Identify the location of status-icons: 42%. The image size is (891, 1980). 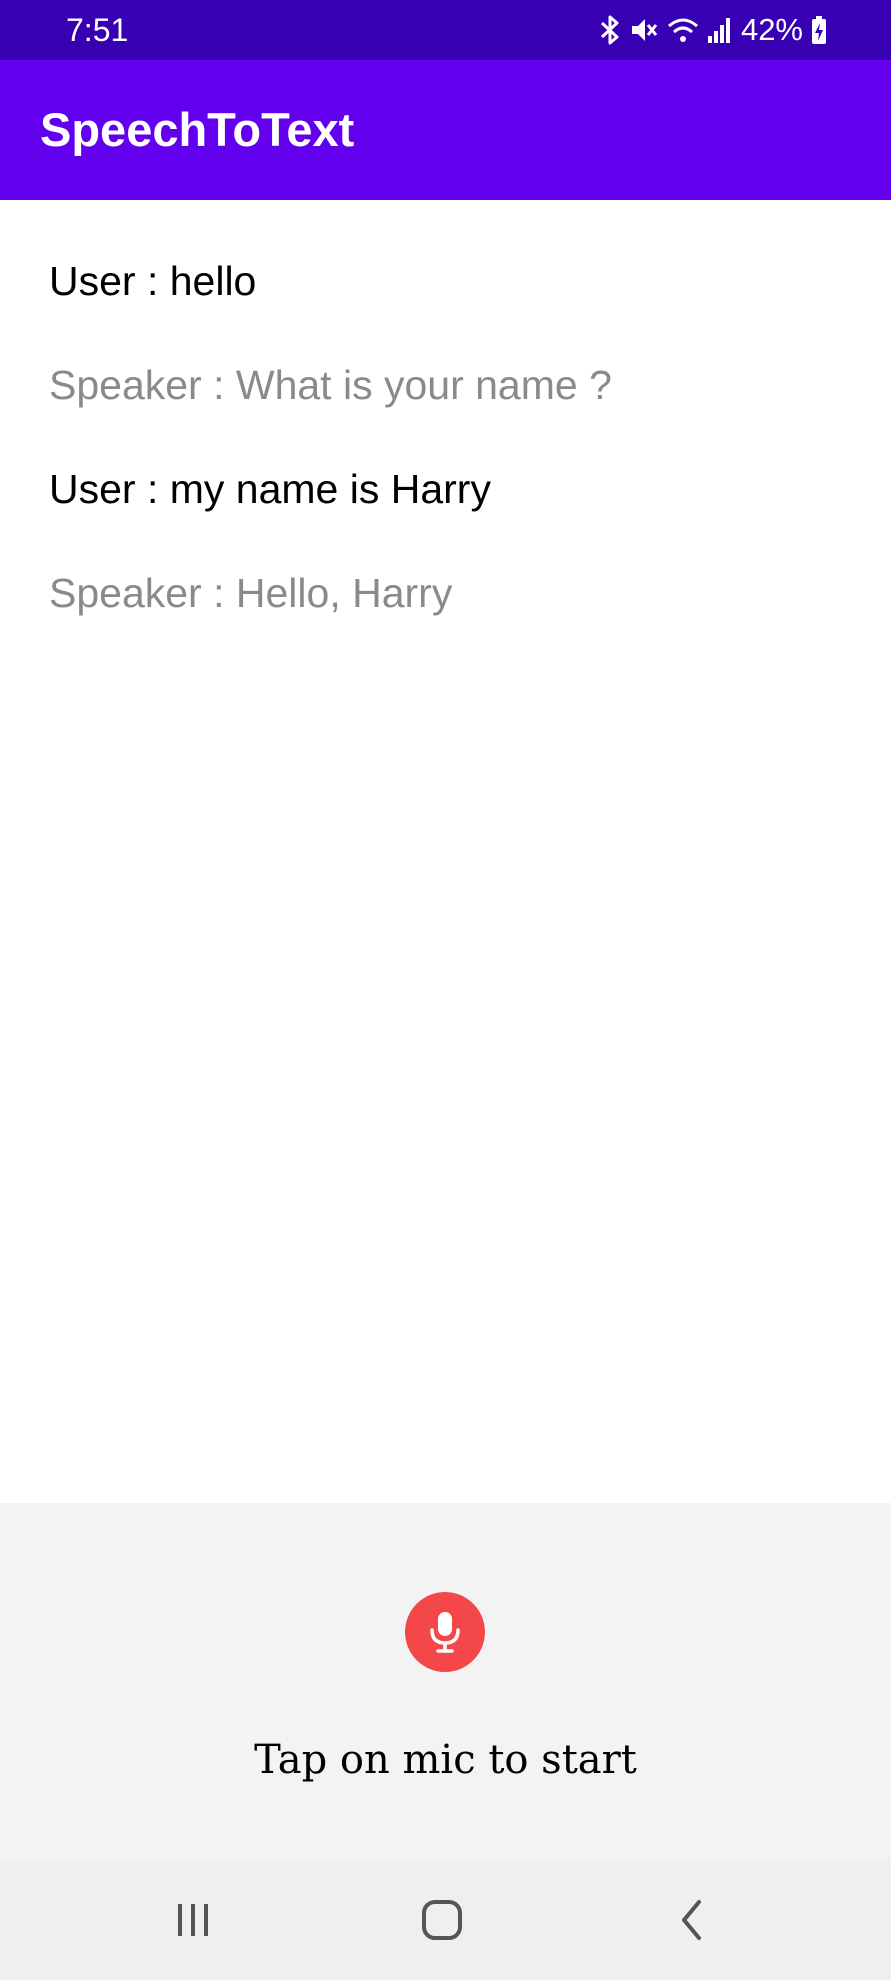
(713, 30).